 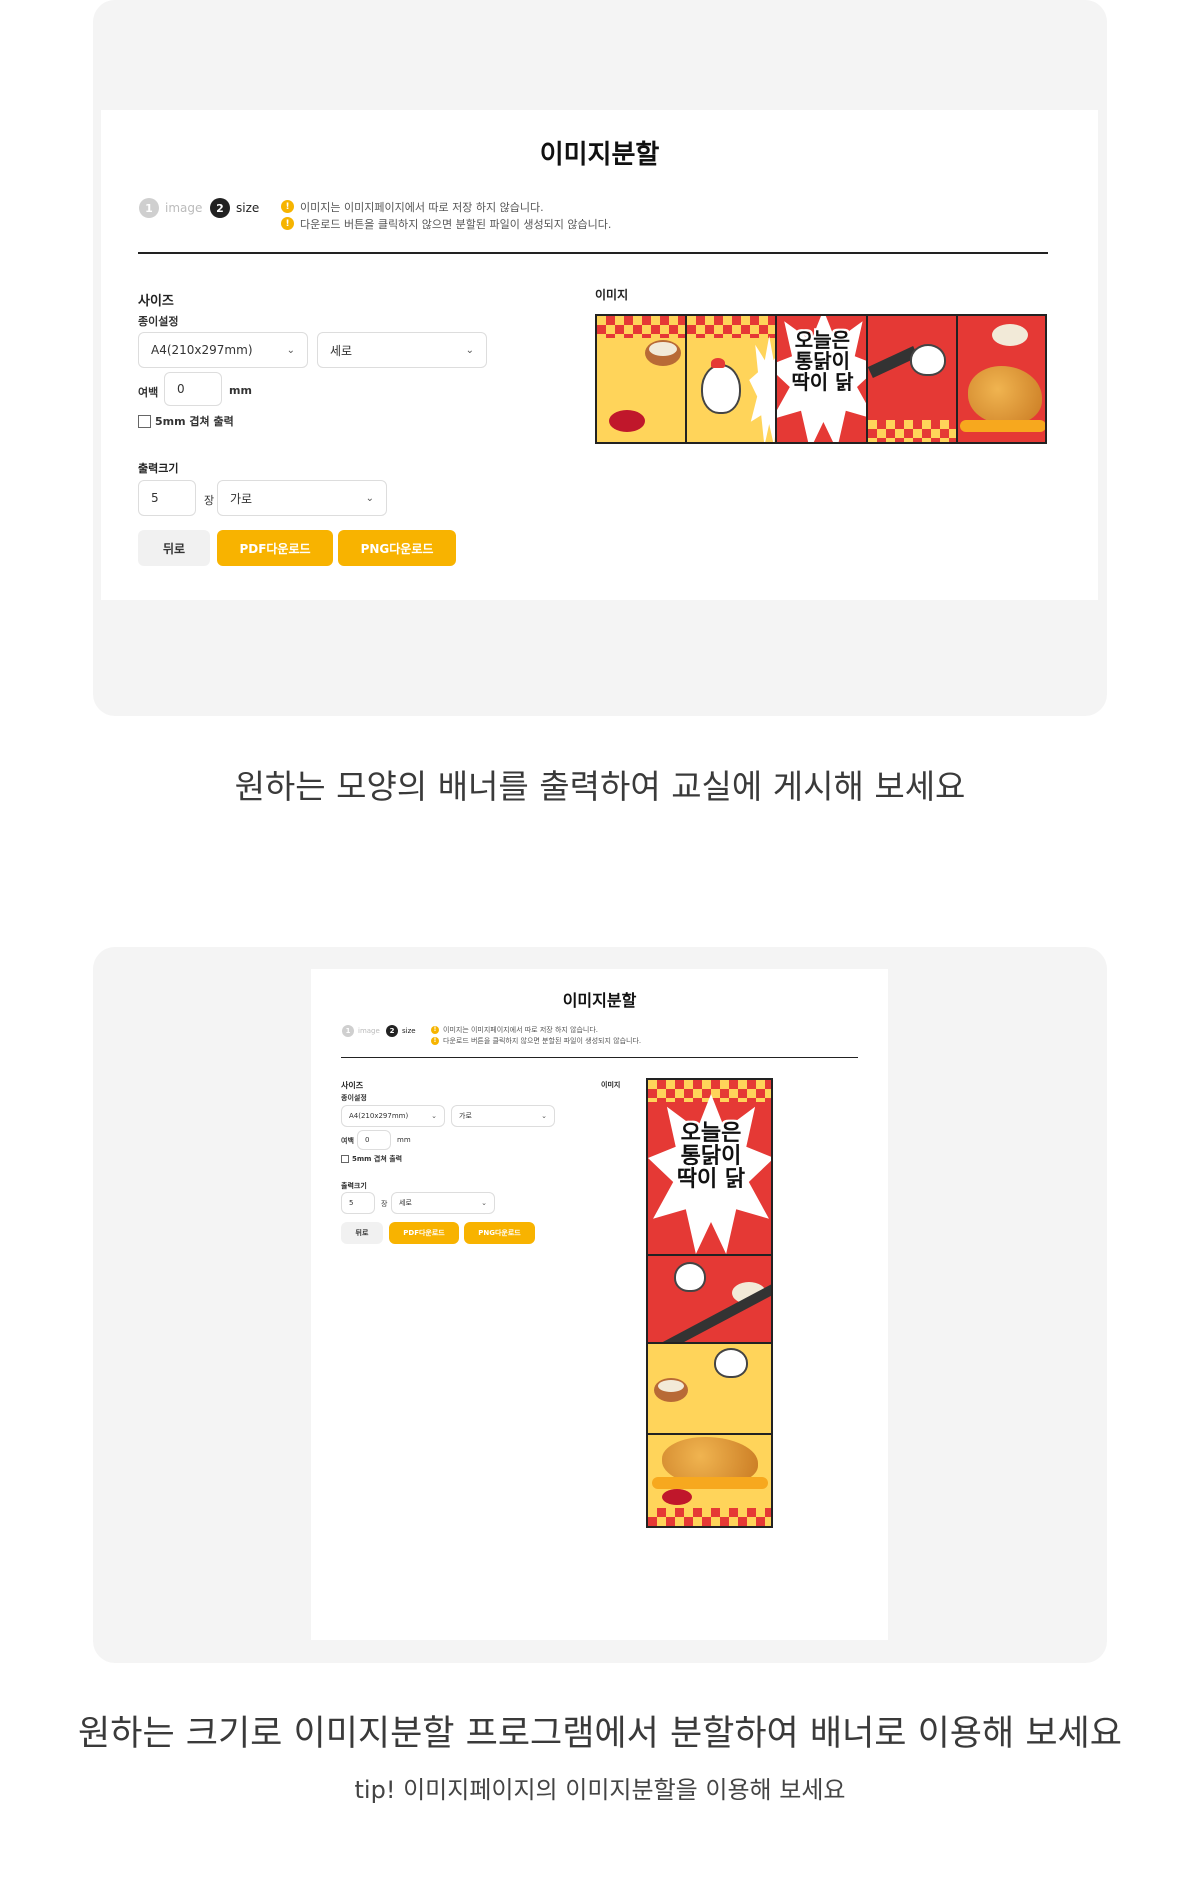 What do you see at coordinates (367, 1140) in the screenshot?
I see `margin-value: 0` at bounding box center [367, 1140].